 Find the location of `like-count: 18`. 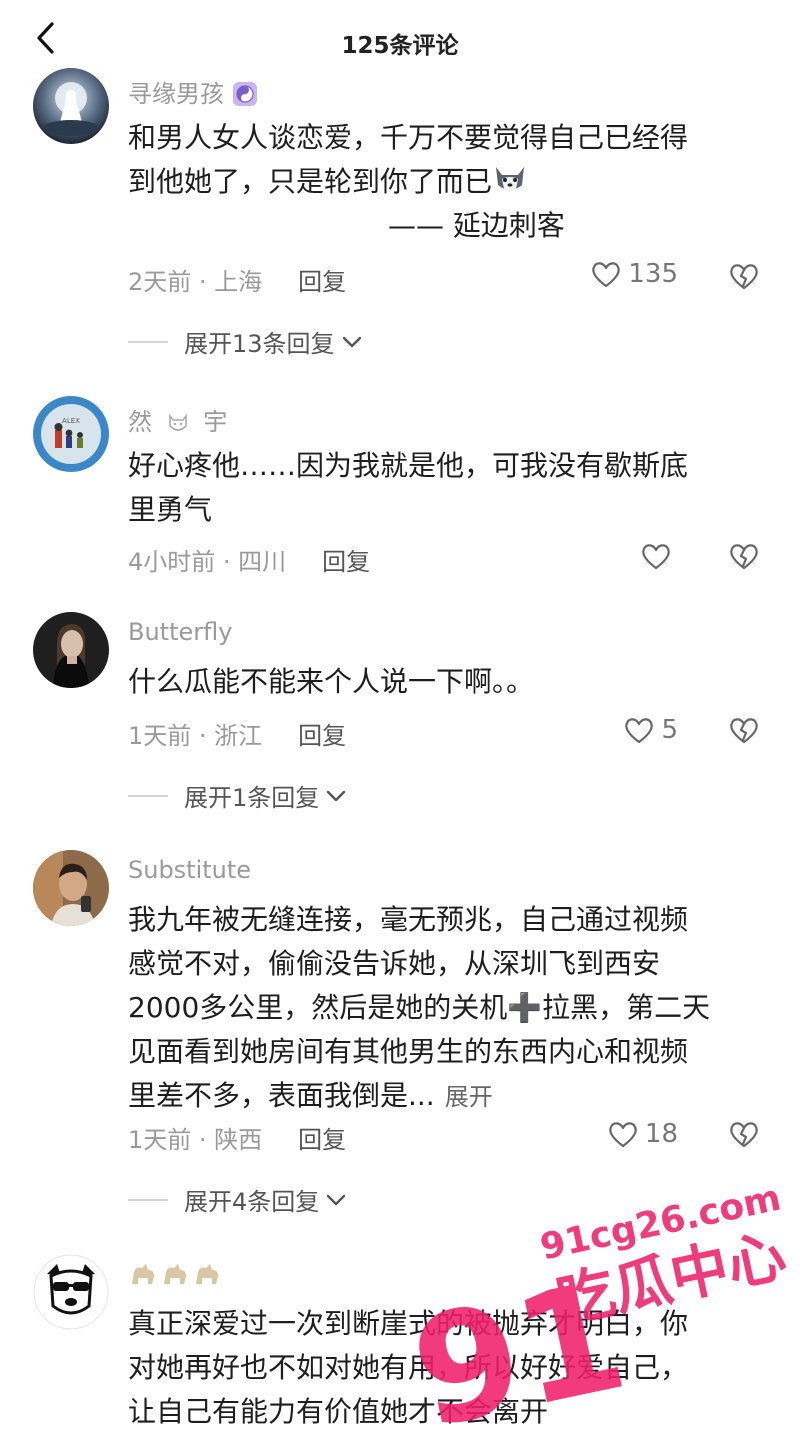

like-count: 18 is located at coordinates (661, 1134).